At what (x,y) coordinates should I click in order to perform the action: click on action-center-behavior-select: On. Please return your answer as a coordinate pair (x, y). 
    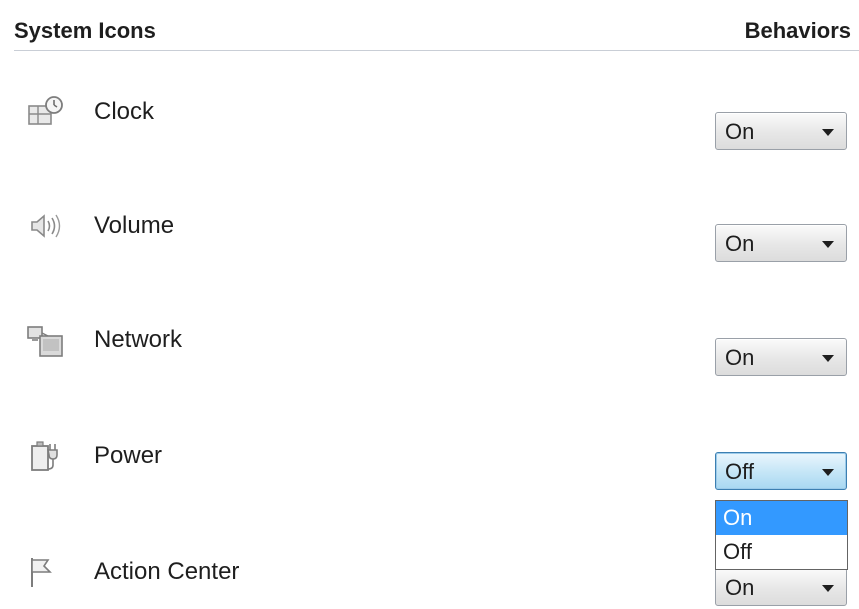
    Looking at the image, I should click on (781, 587).